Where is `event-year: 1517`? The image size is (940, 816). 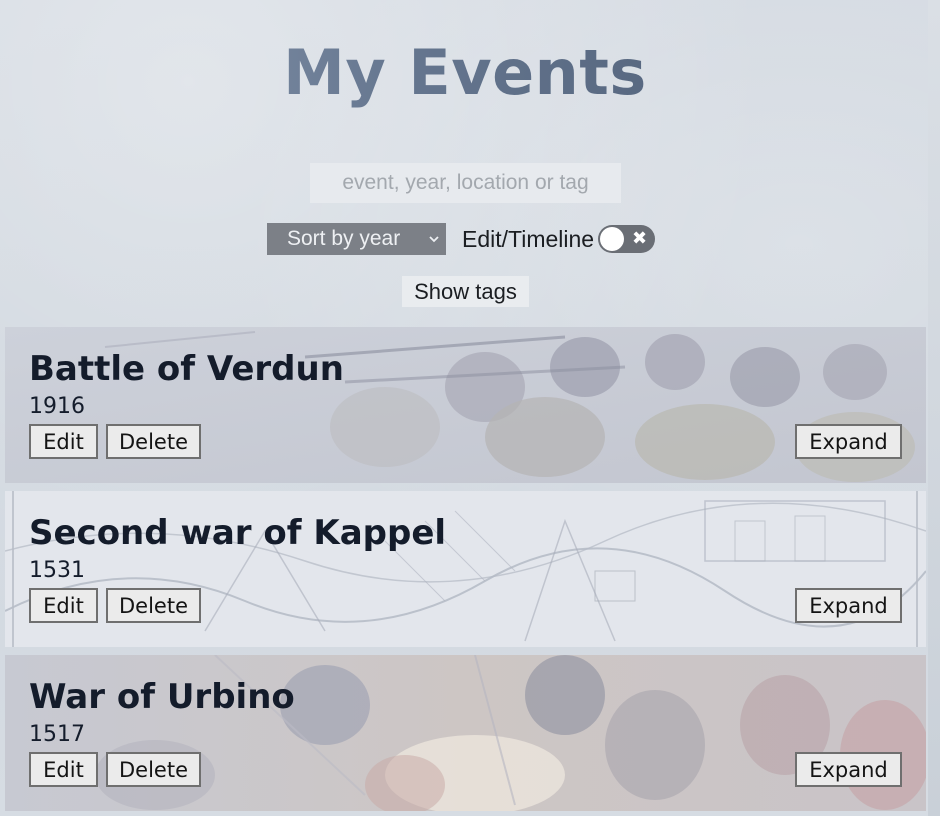
event-year: 1517 is located at coordinates (57, 734).